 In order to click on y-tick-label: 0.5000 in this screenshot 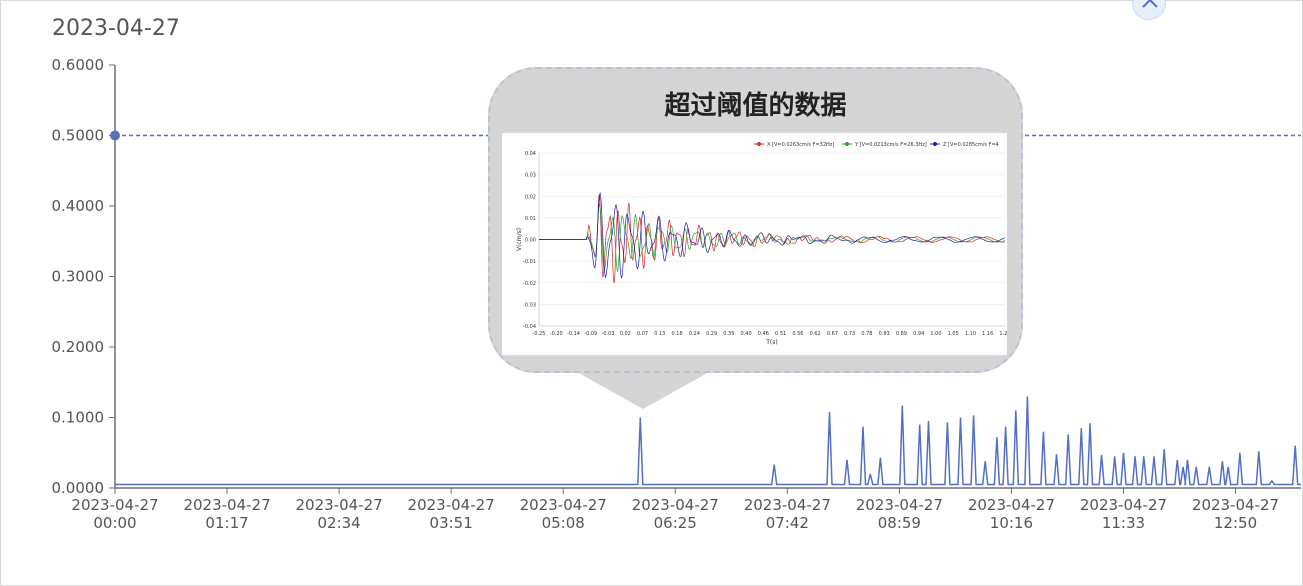, I will do `click(78, 136)`.